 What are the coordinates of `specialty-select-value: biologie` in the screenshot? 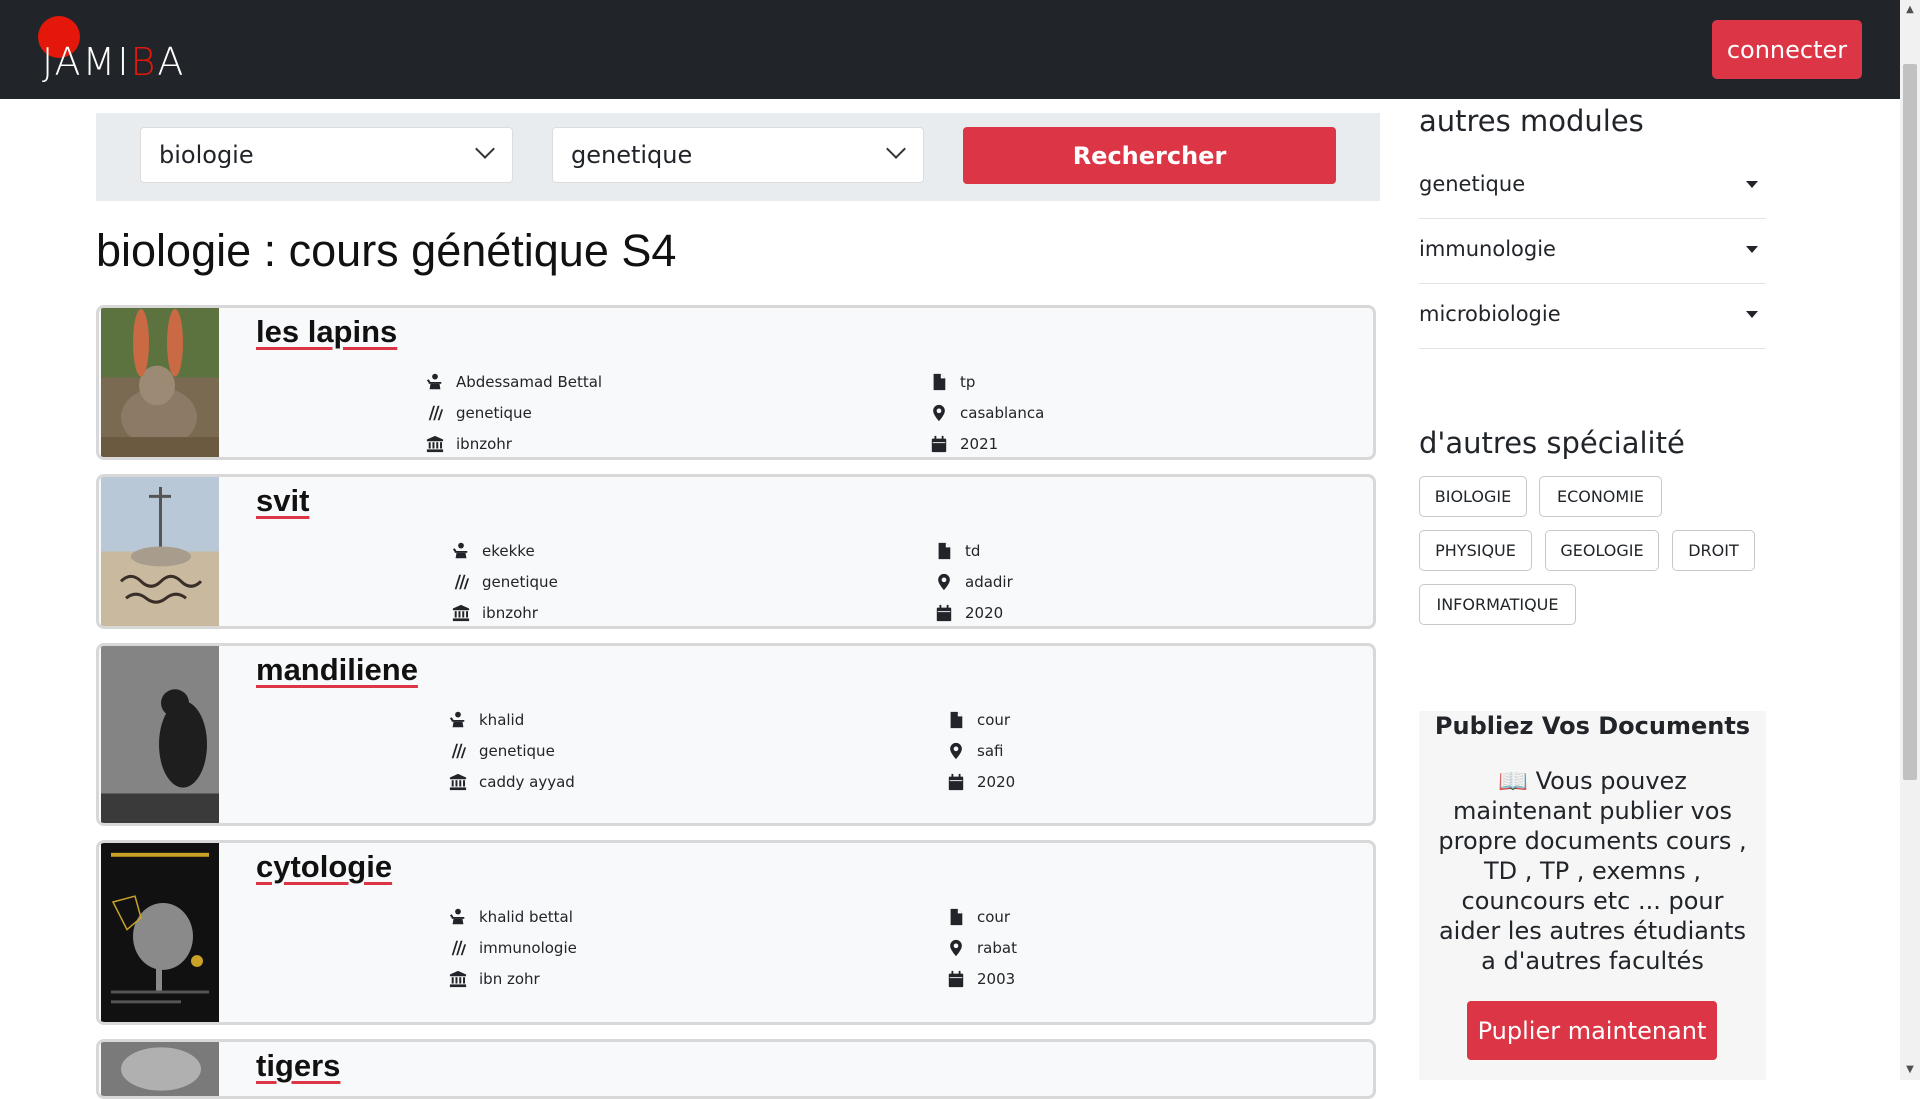 It's located at (206, 155).